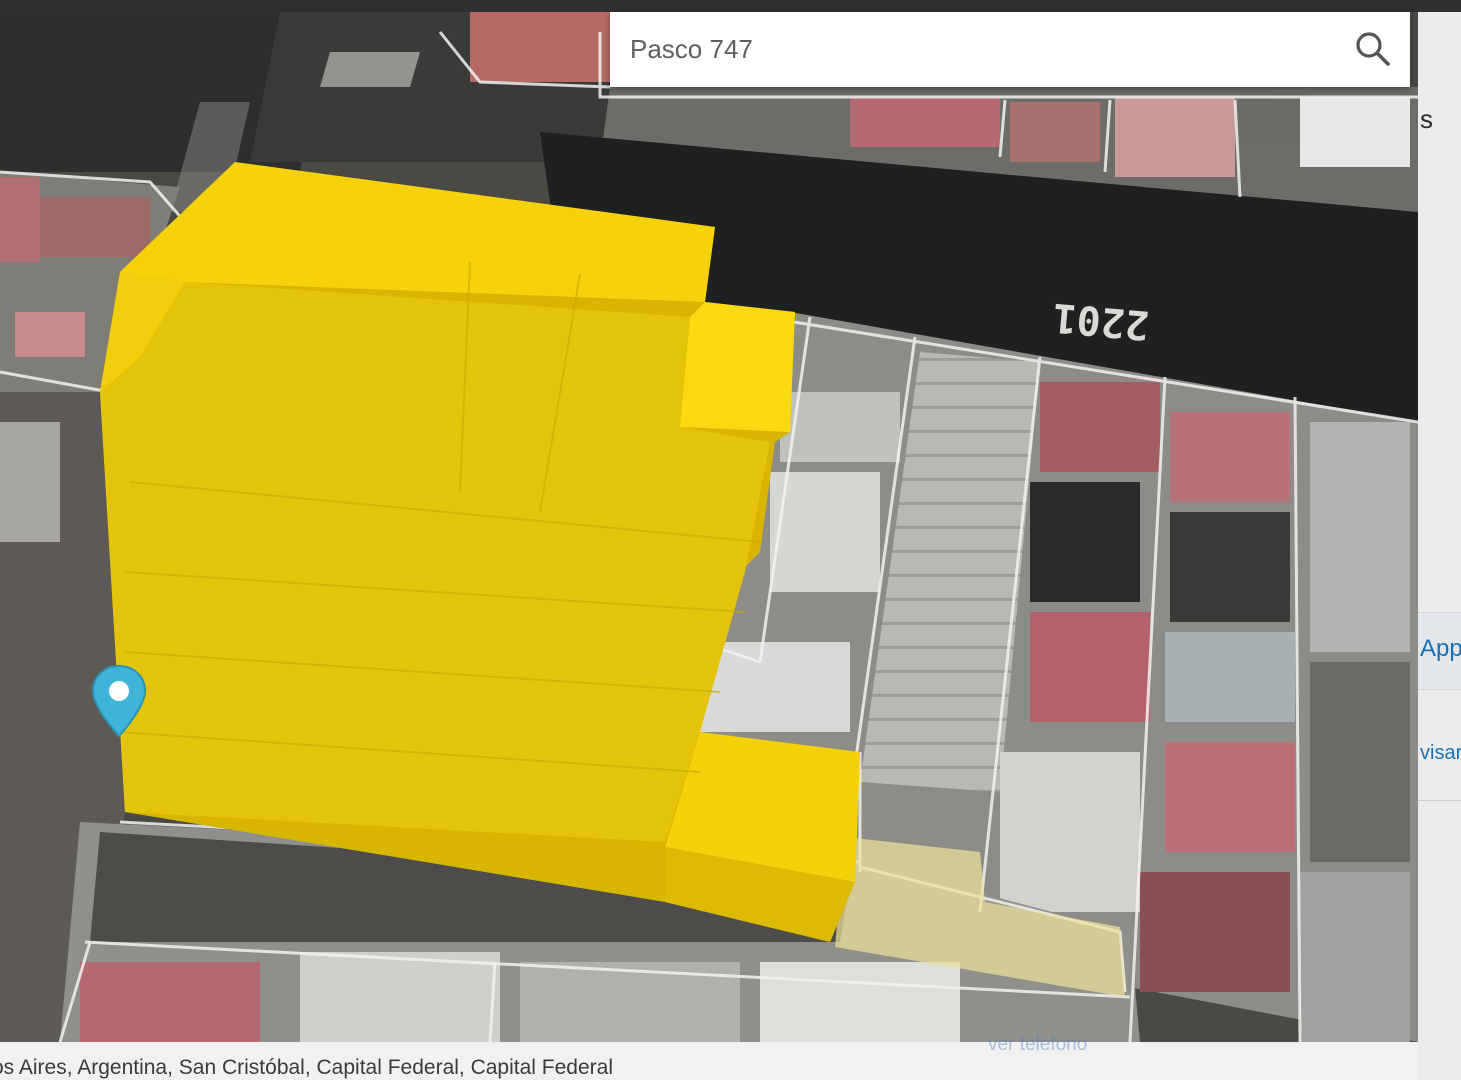  Describe the element at coordinates (730, 6) in the screenshot. I see `top-bar` at that location.